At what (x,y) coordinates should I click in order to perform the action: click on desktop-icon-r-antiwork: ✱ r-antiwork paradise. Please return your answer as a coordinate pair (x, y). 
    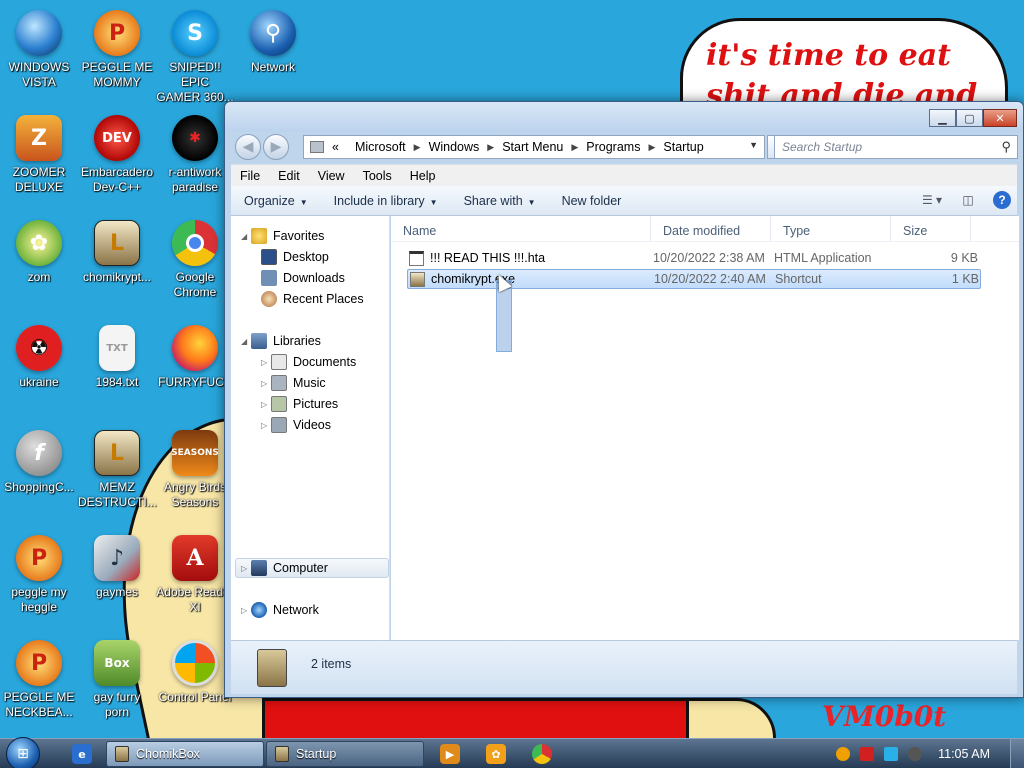
    Looking at the image, I should click on (195, 155).